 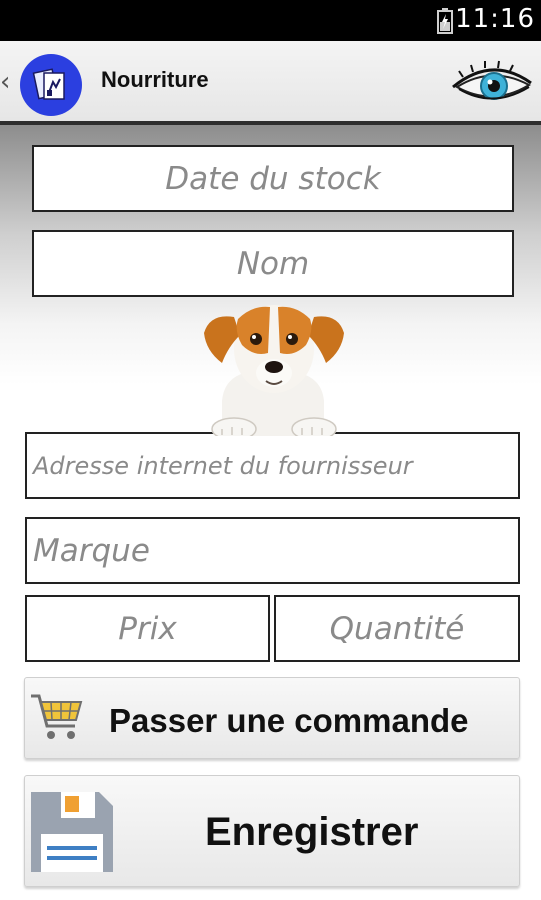 I want to click on name-placeholder: Nom, so click(x=273, y=263).